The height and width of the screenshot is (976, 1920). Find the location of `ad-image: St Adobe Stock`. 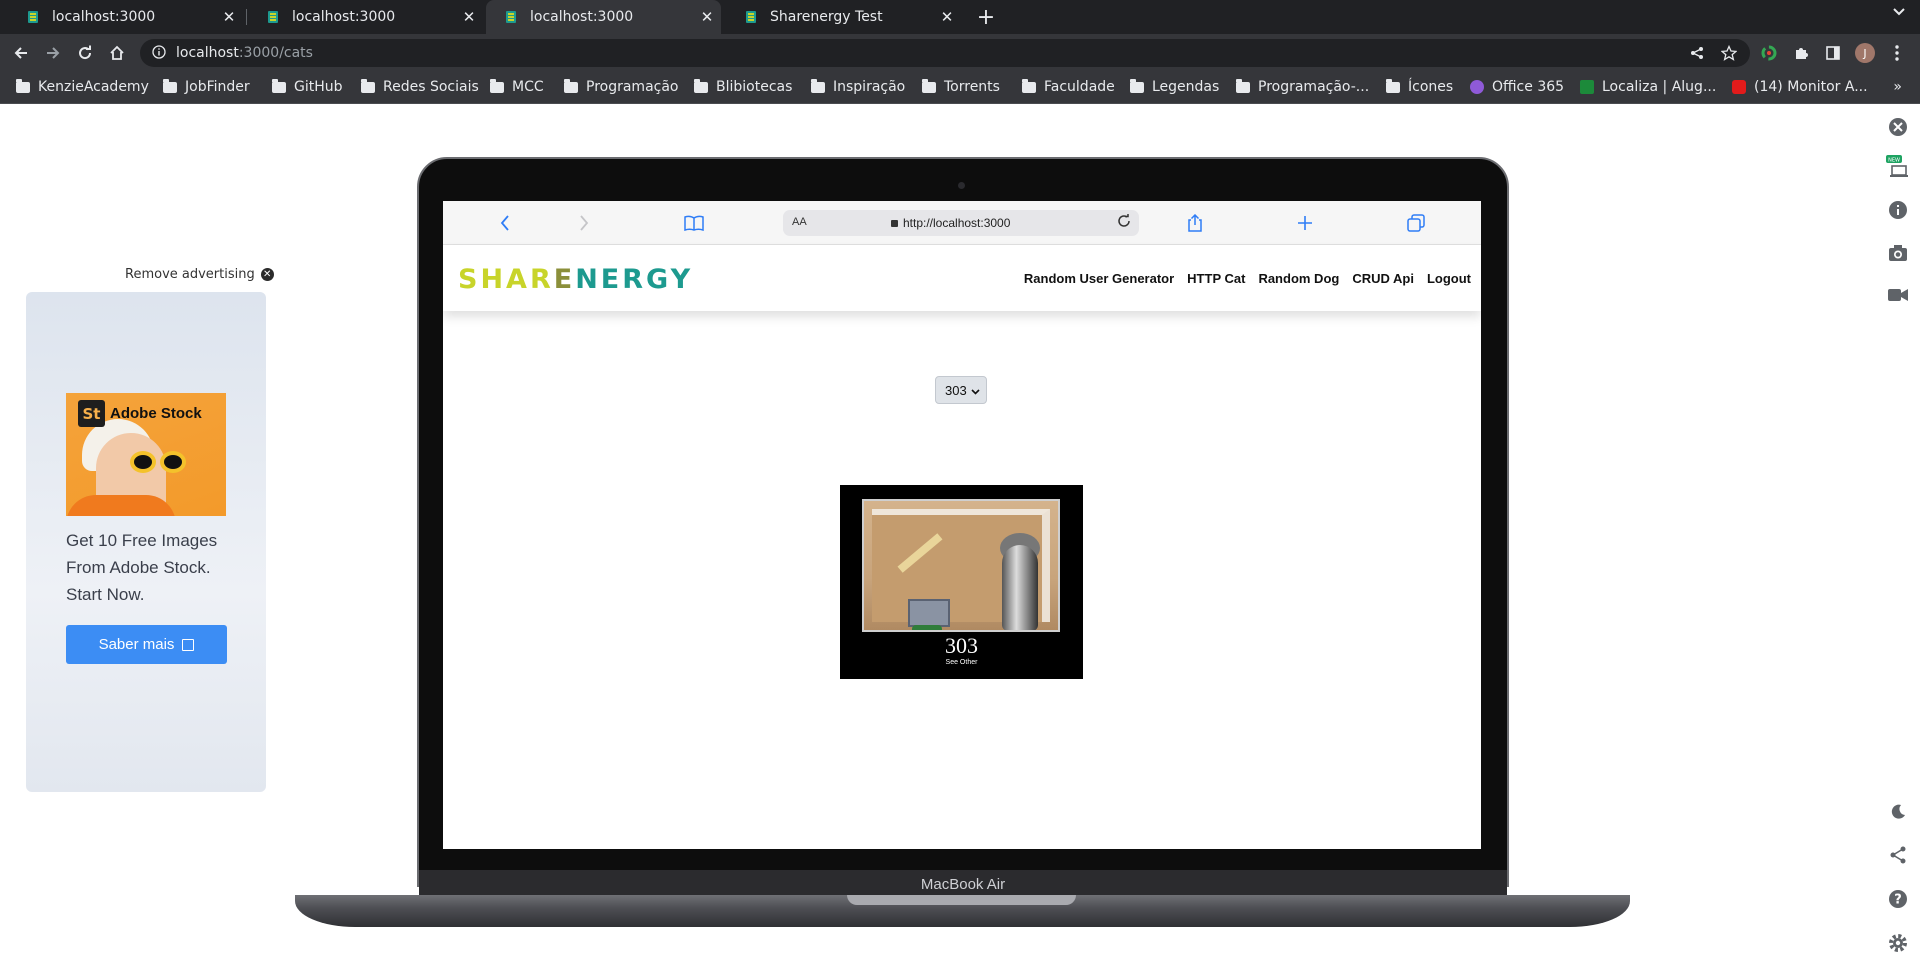

ad-image: St Adobe Stock is located at coordinates (146, 454).